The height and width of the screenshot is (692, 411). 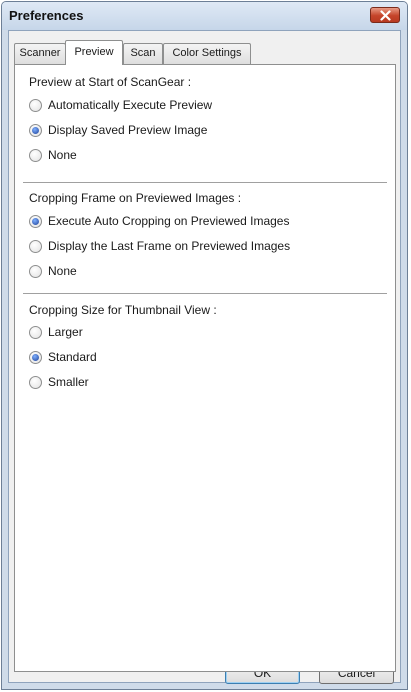 I want to click on radio-larger: Larger, so click(x=56, y=332).